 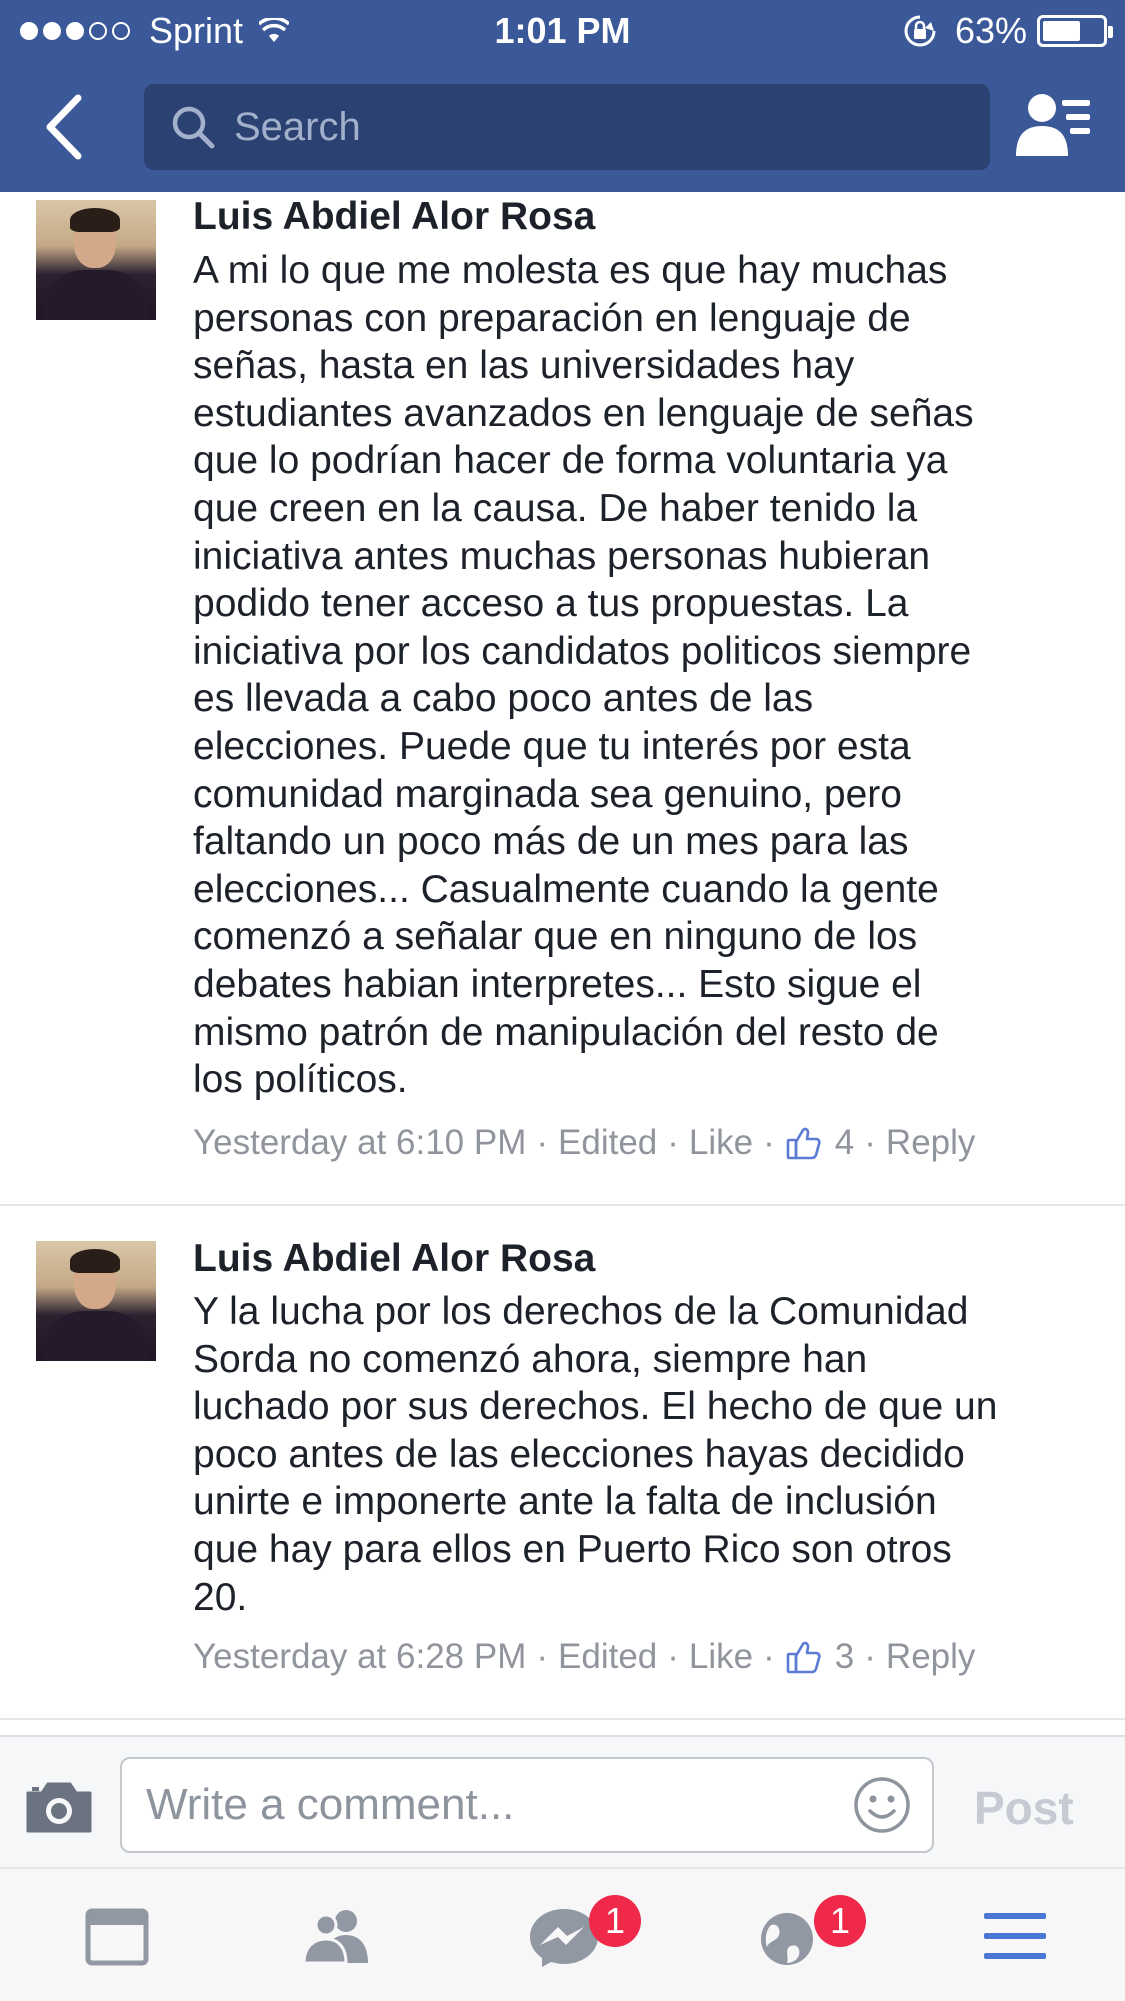 I want to click on search-bar: Search, so click(x=567, y=127).